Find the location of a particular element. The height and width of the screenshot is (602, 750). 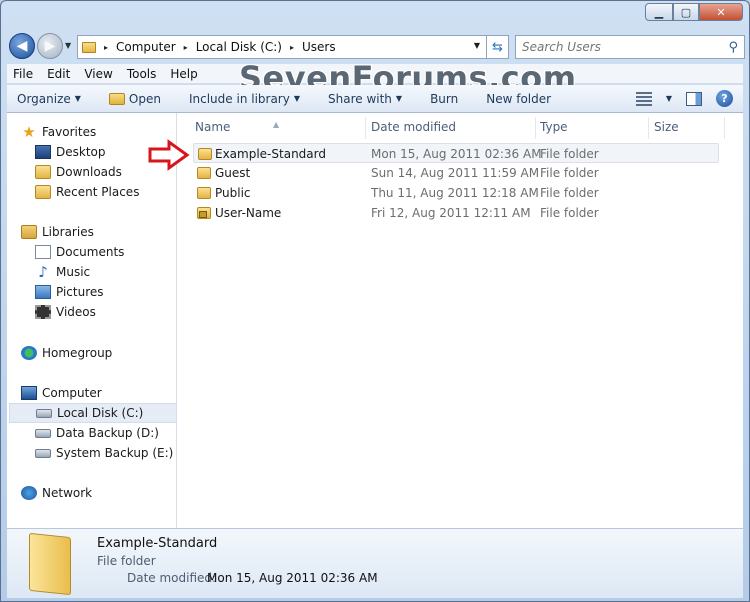

share-with-button: Share with ▼ is located at coordinates (365, 99).